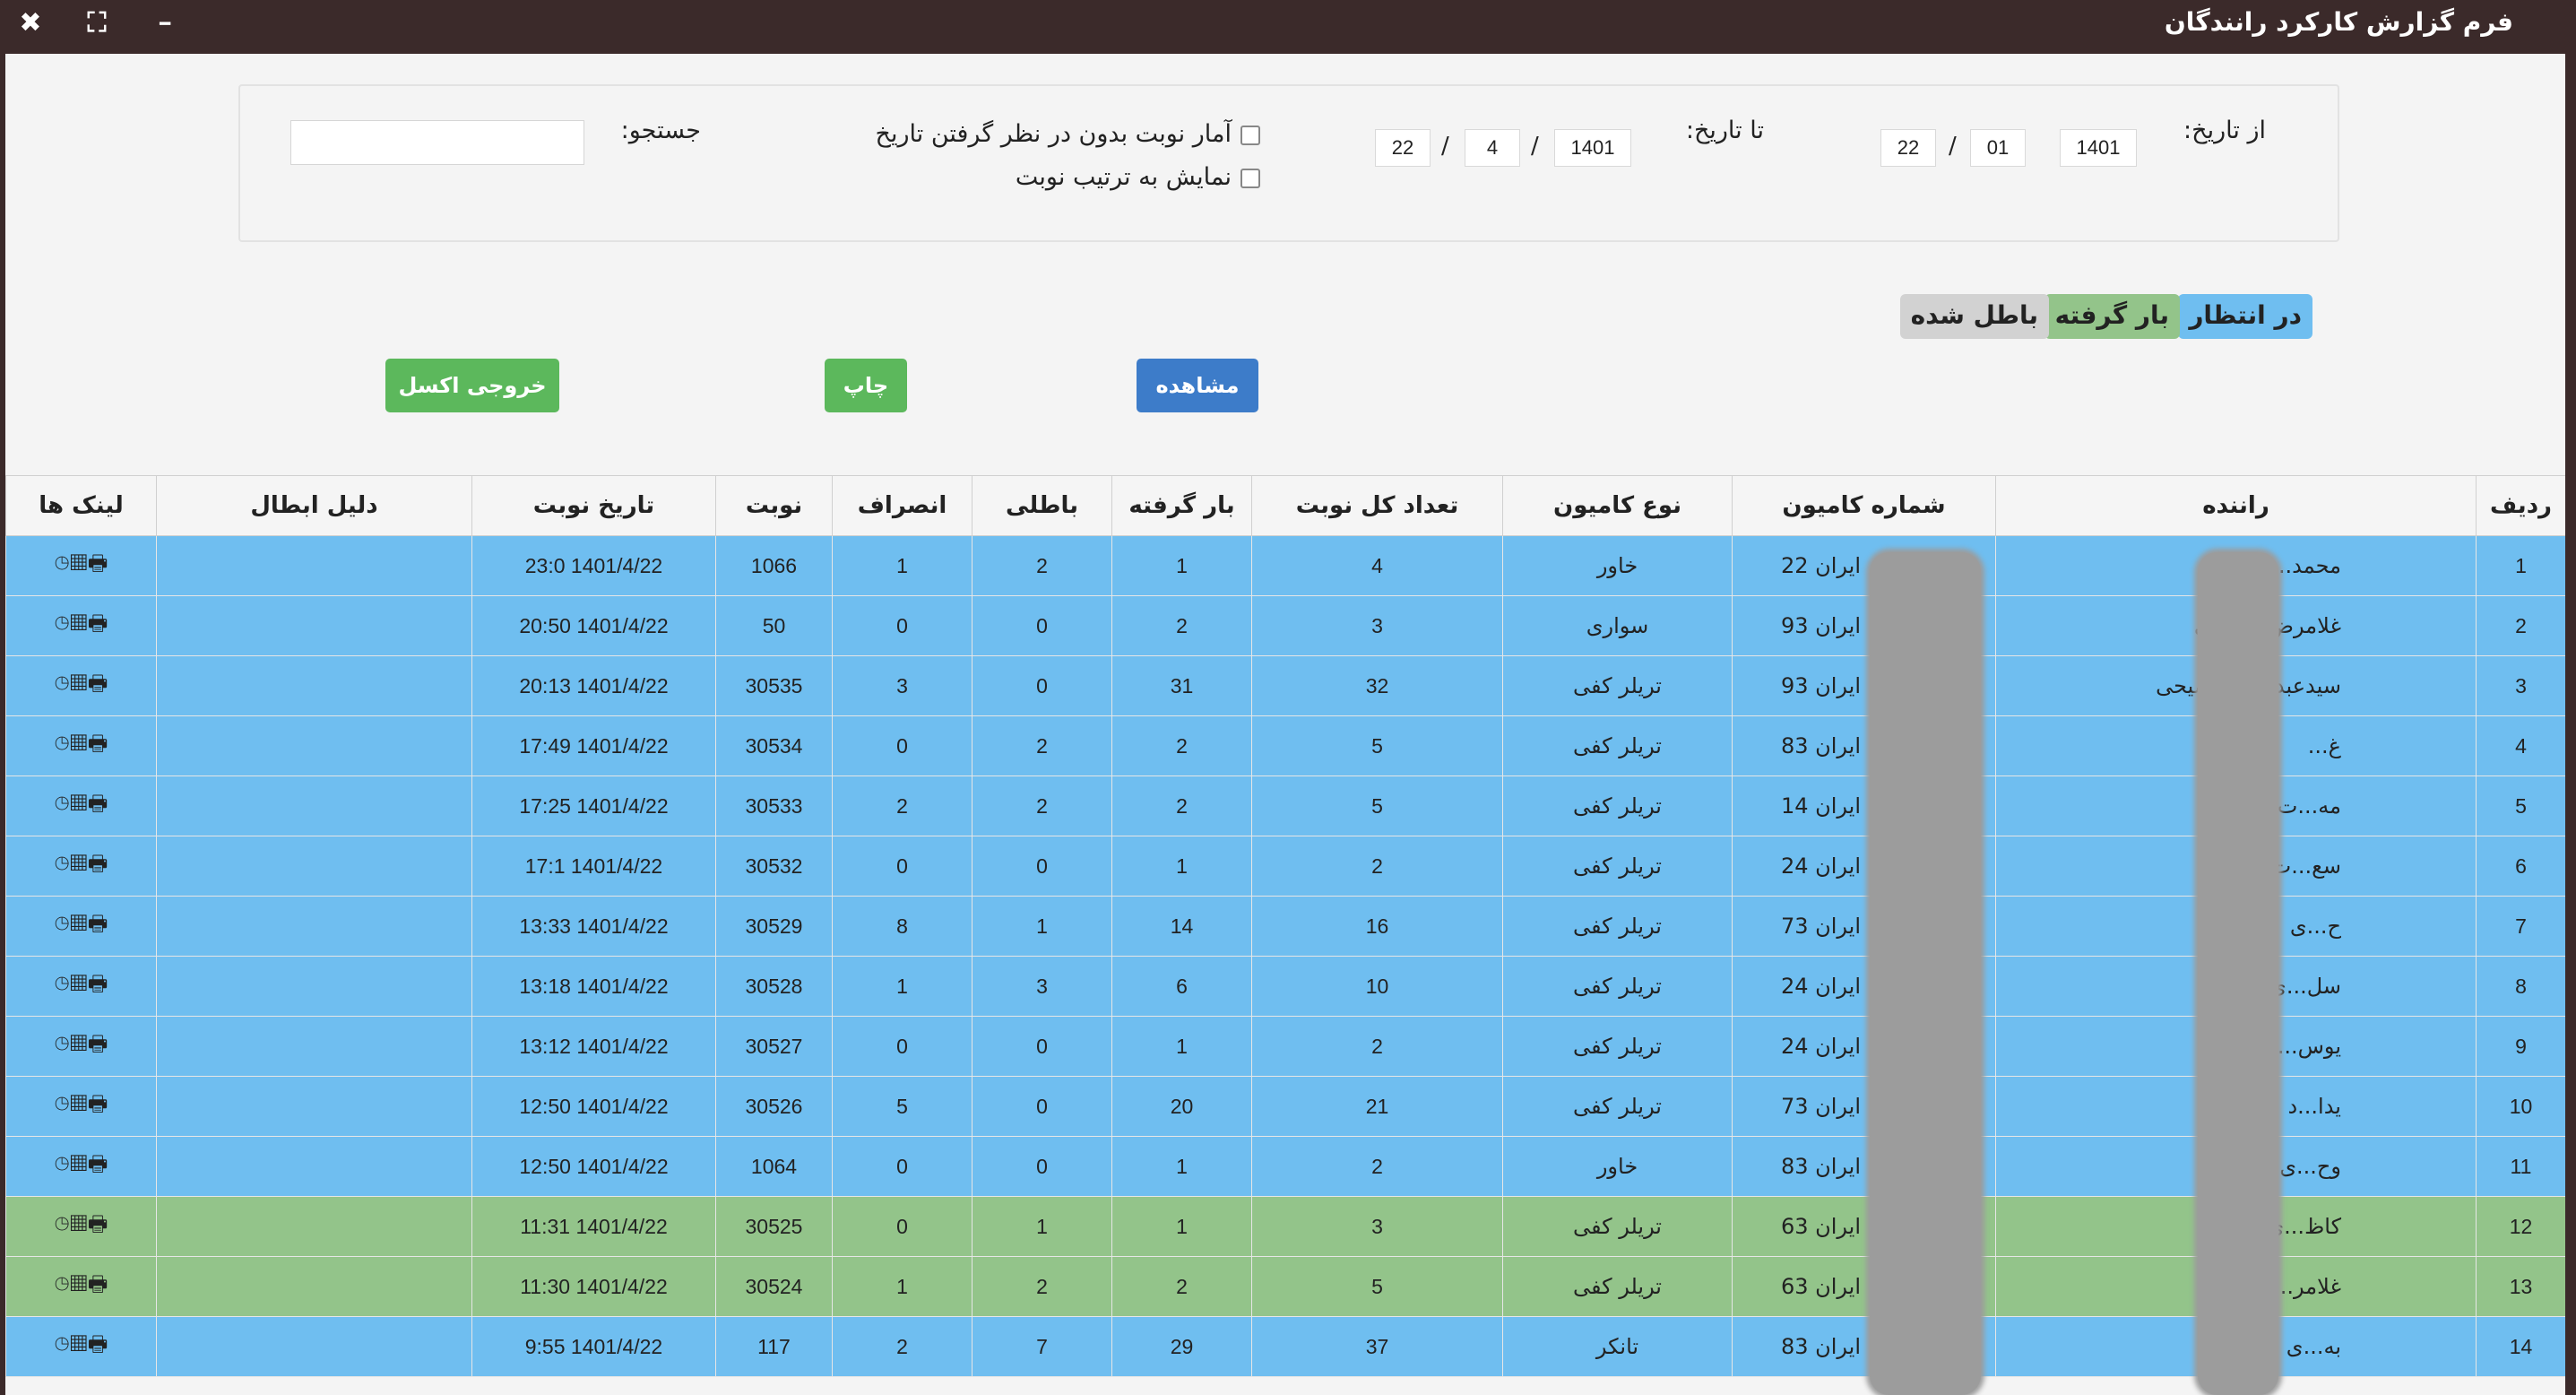 This screenshot has width=2576, height=1395. What do you see at coordinates (1998, 148) in the screenshot?
I see `from-month-input: 01` at bounding box center [1998, 148].